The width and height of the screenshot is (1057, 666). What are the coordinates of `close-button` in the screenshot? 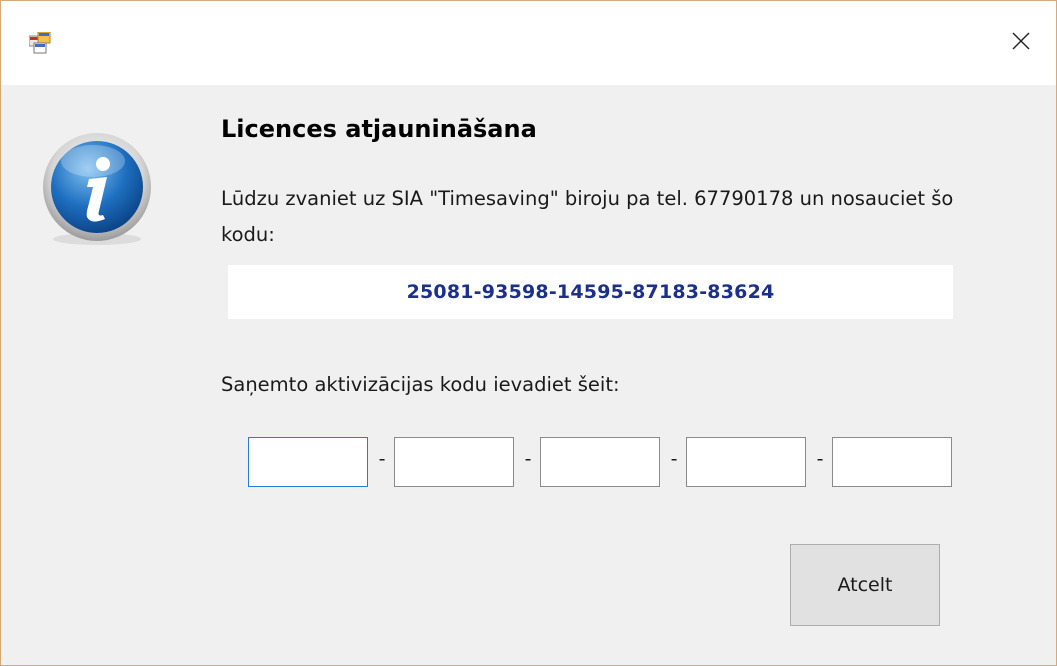 It's located at (1021, 43).